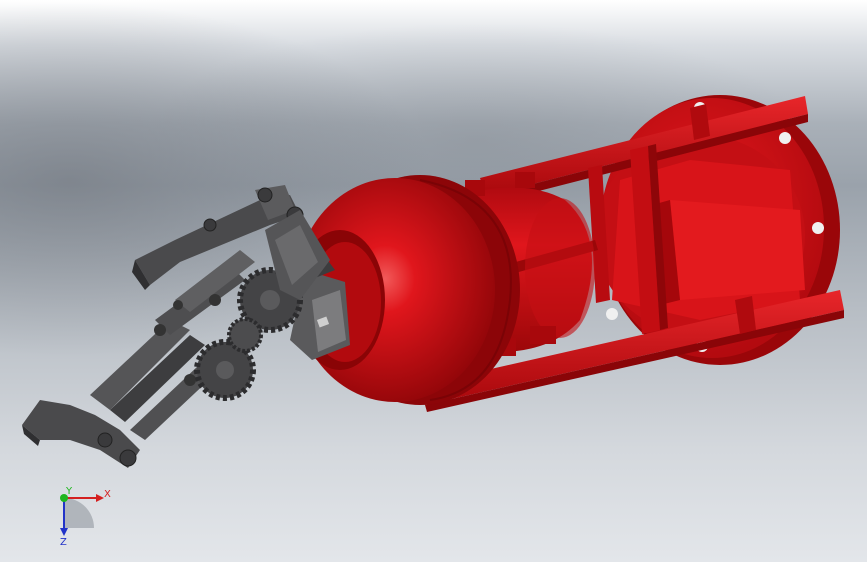  I want to click on y-axis-label: Y, so click(69, 491).